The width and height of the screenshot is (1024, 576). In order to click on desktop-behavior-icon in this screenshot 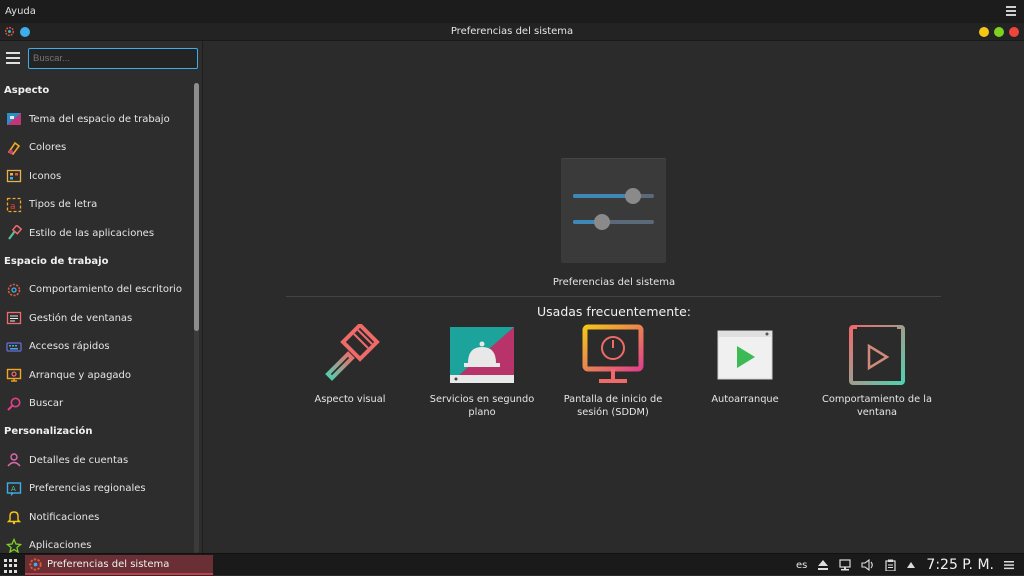, I will do `click(14, 290)`.